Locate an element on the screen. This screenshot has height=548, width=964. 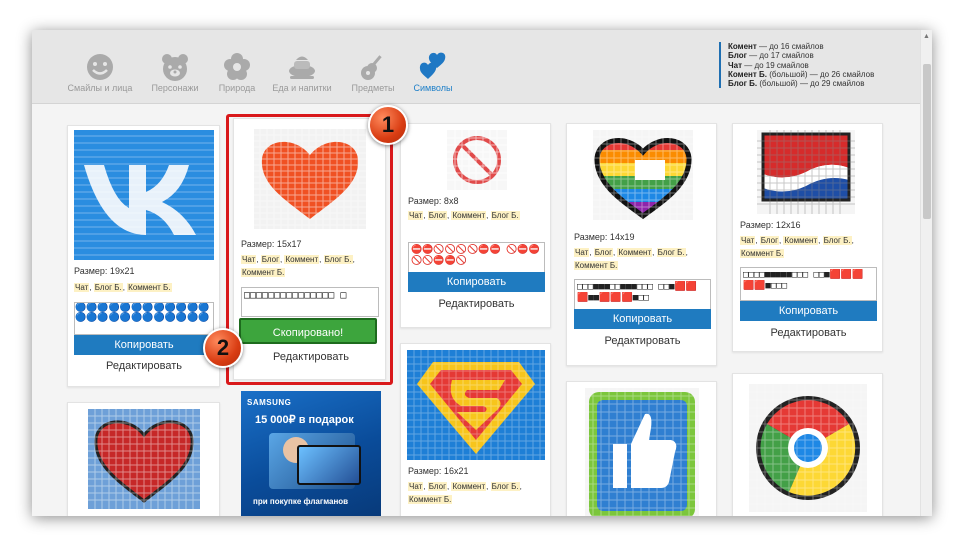
art-size: Размер: 16х21 is located at coordinates (438, 471).